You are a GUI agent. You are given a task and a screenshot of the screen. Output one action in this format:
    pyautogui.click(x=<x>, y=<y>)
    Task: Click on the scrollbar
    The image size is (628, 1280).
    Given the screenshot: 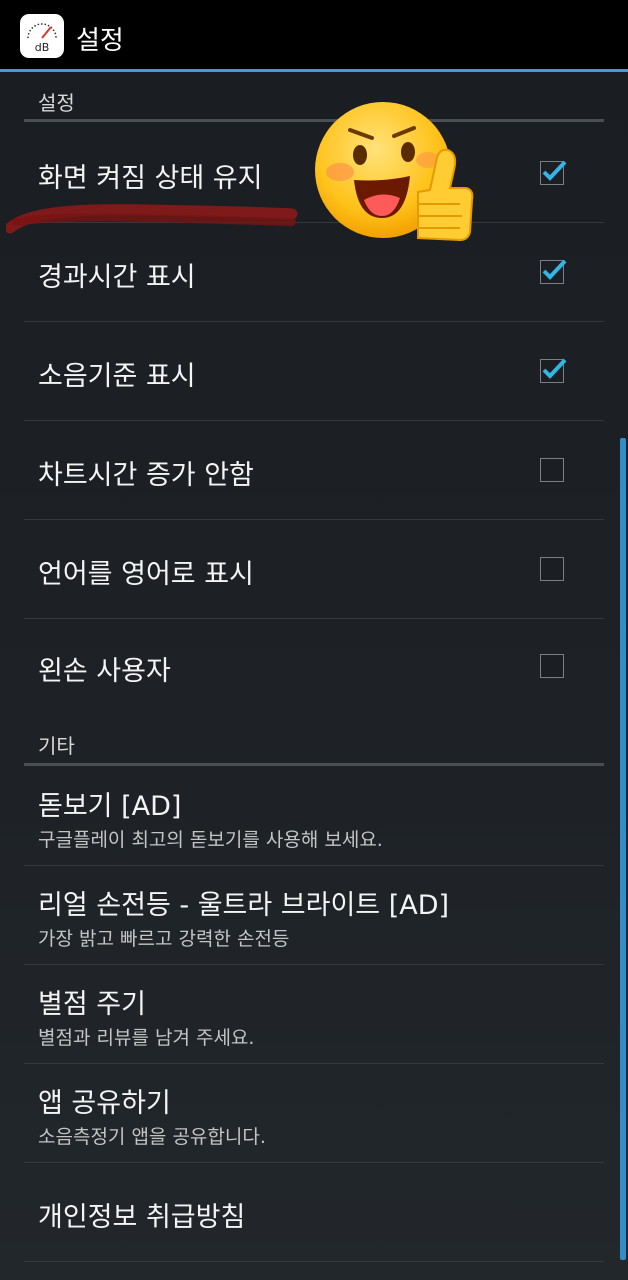 What is the action you would take?
    pyautogui.click(x=623, y=849)
    